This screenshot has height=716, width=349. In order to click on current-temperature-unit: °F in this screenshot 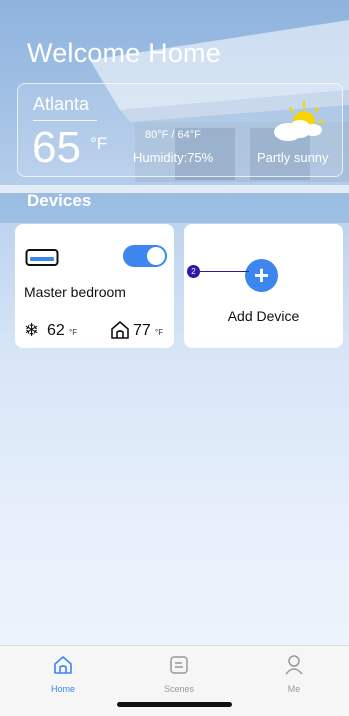, I will do `click(159, 332)`.